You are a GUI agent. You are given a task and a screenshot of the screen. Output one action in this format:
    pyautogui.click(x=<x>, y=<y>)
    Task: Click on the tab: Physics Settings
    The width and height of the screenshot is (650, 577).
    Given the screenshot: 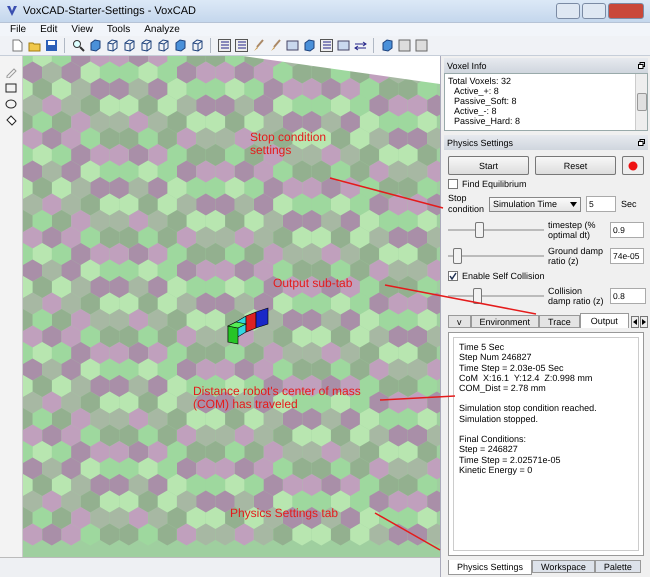 What is the action you would take?
    pyautogui.click(x=490, y=567)
    